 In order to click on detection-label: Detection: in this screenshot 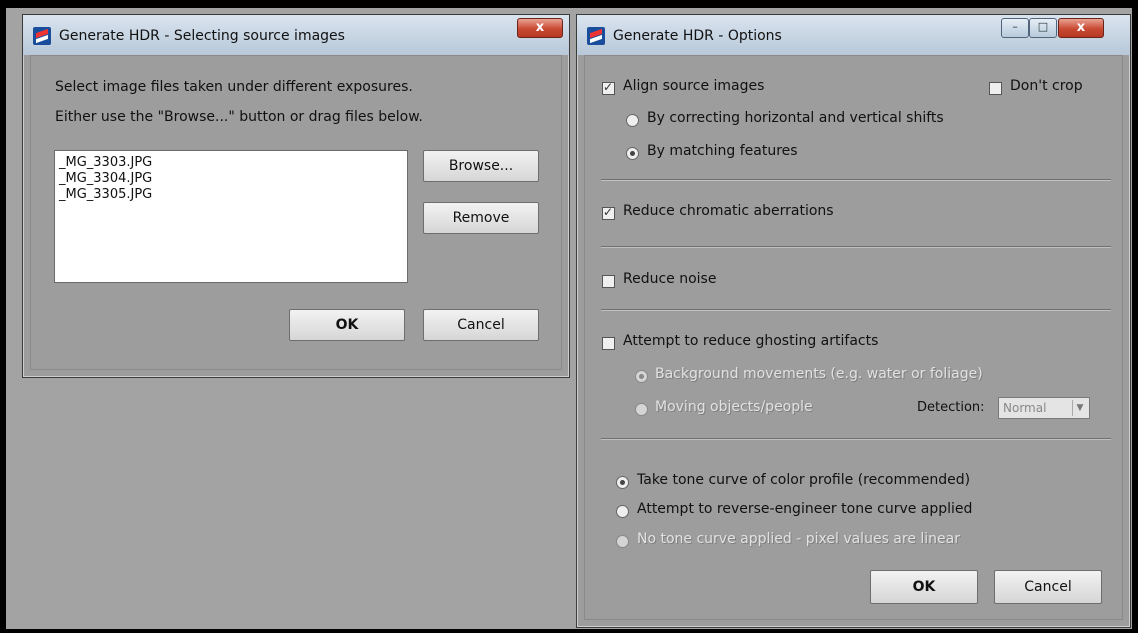, I will do `click(951, 407)`.